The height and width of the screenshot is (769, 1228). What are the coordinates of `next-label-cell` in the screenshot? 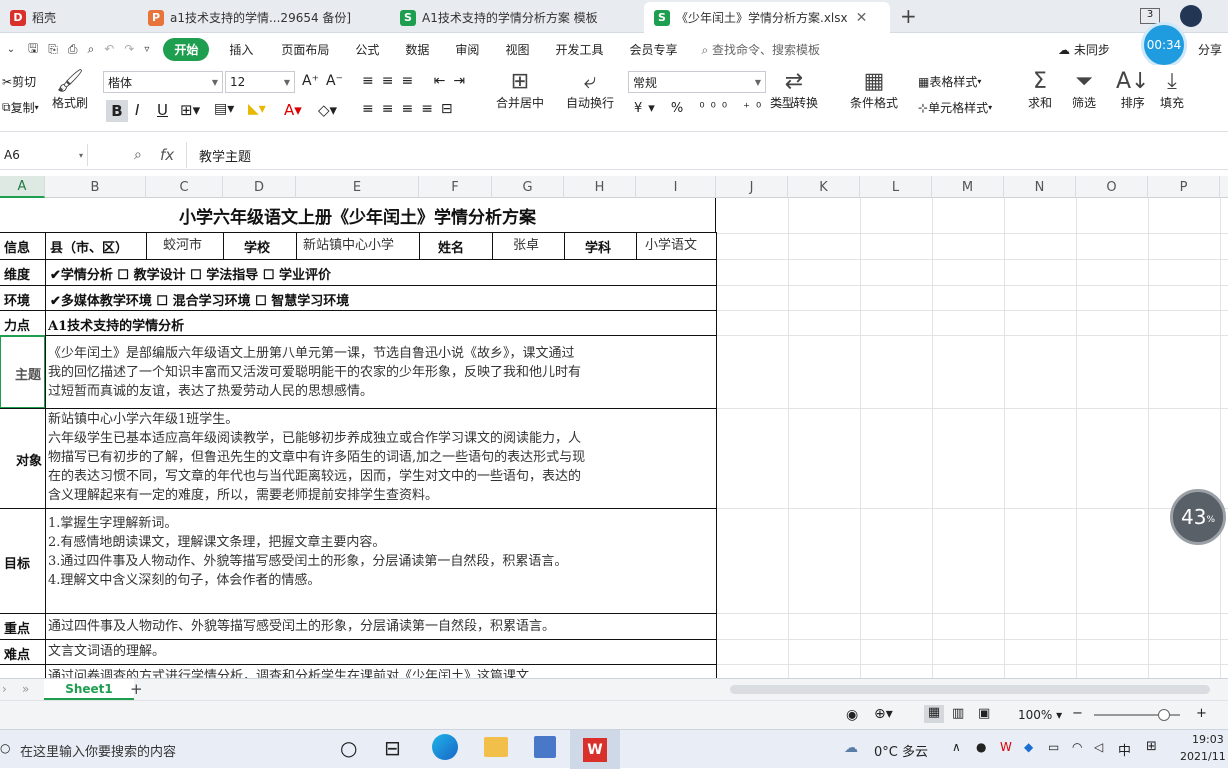 It's located at (23, 671).